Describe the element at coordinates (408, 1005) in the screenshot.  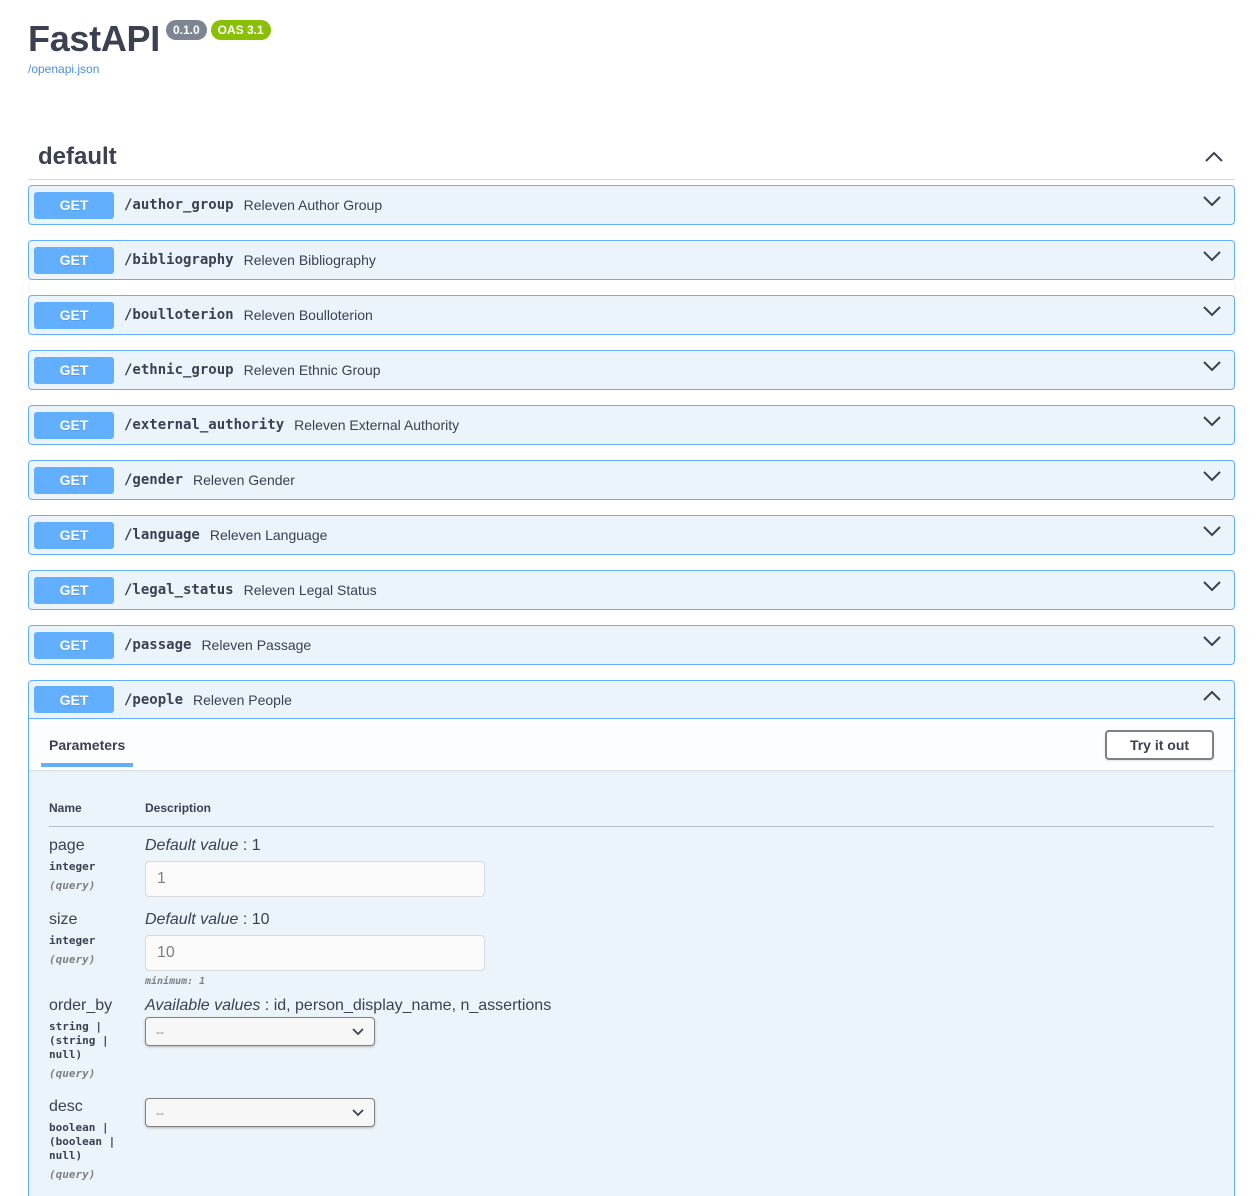
I see `available-values: : id, person_display_name, n_assertions` at that location.